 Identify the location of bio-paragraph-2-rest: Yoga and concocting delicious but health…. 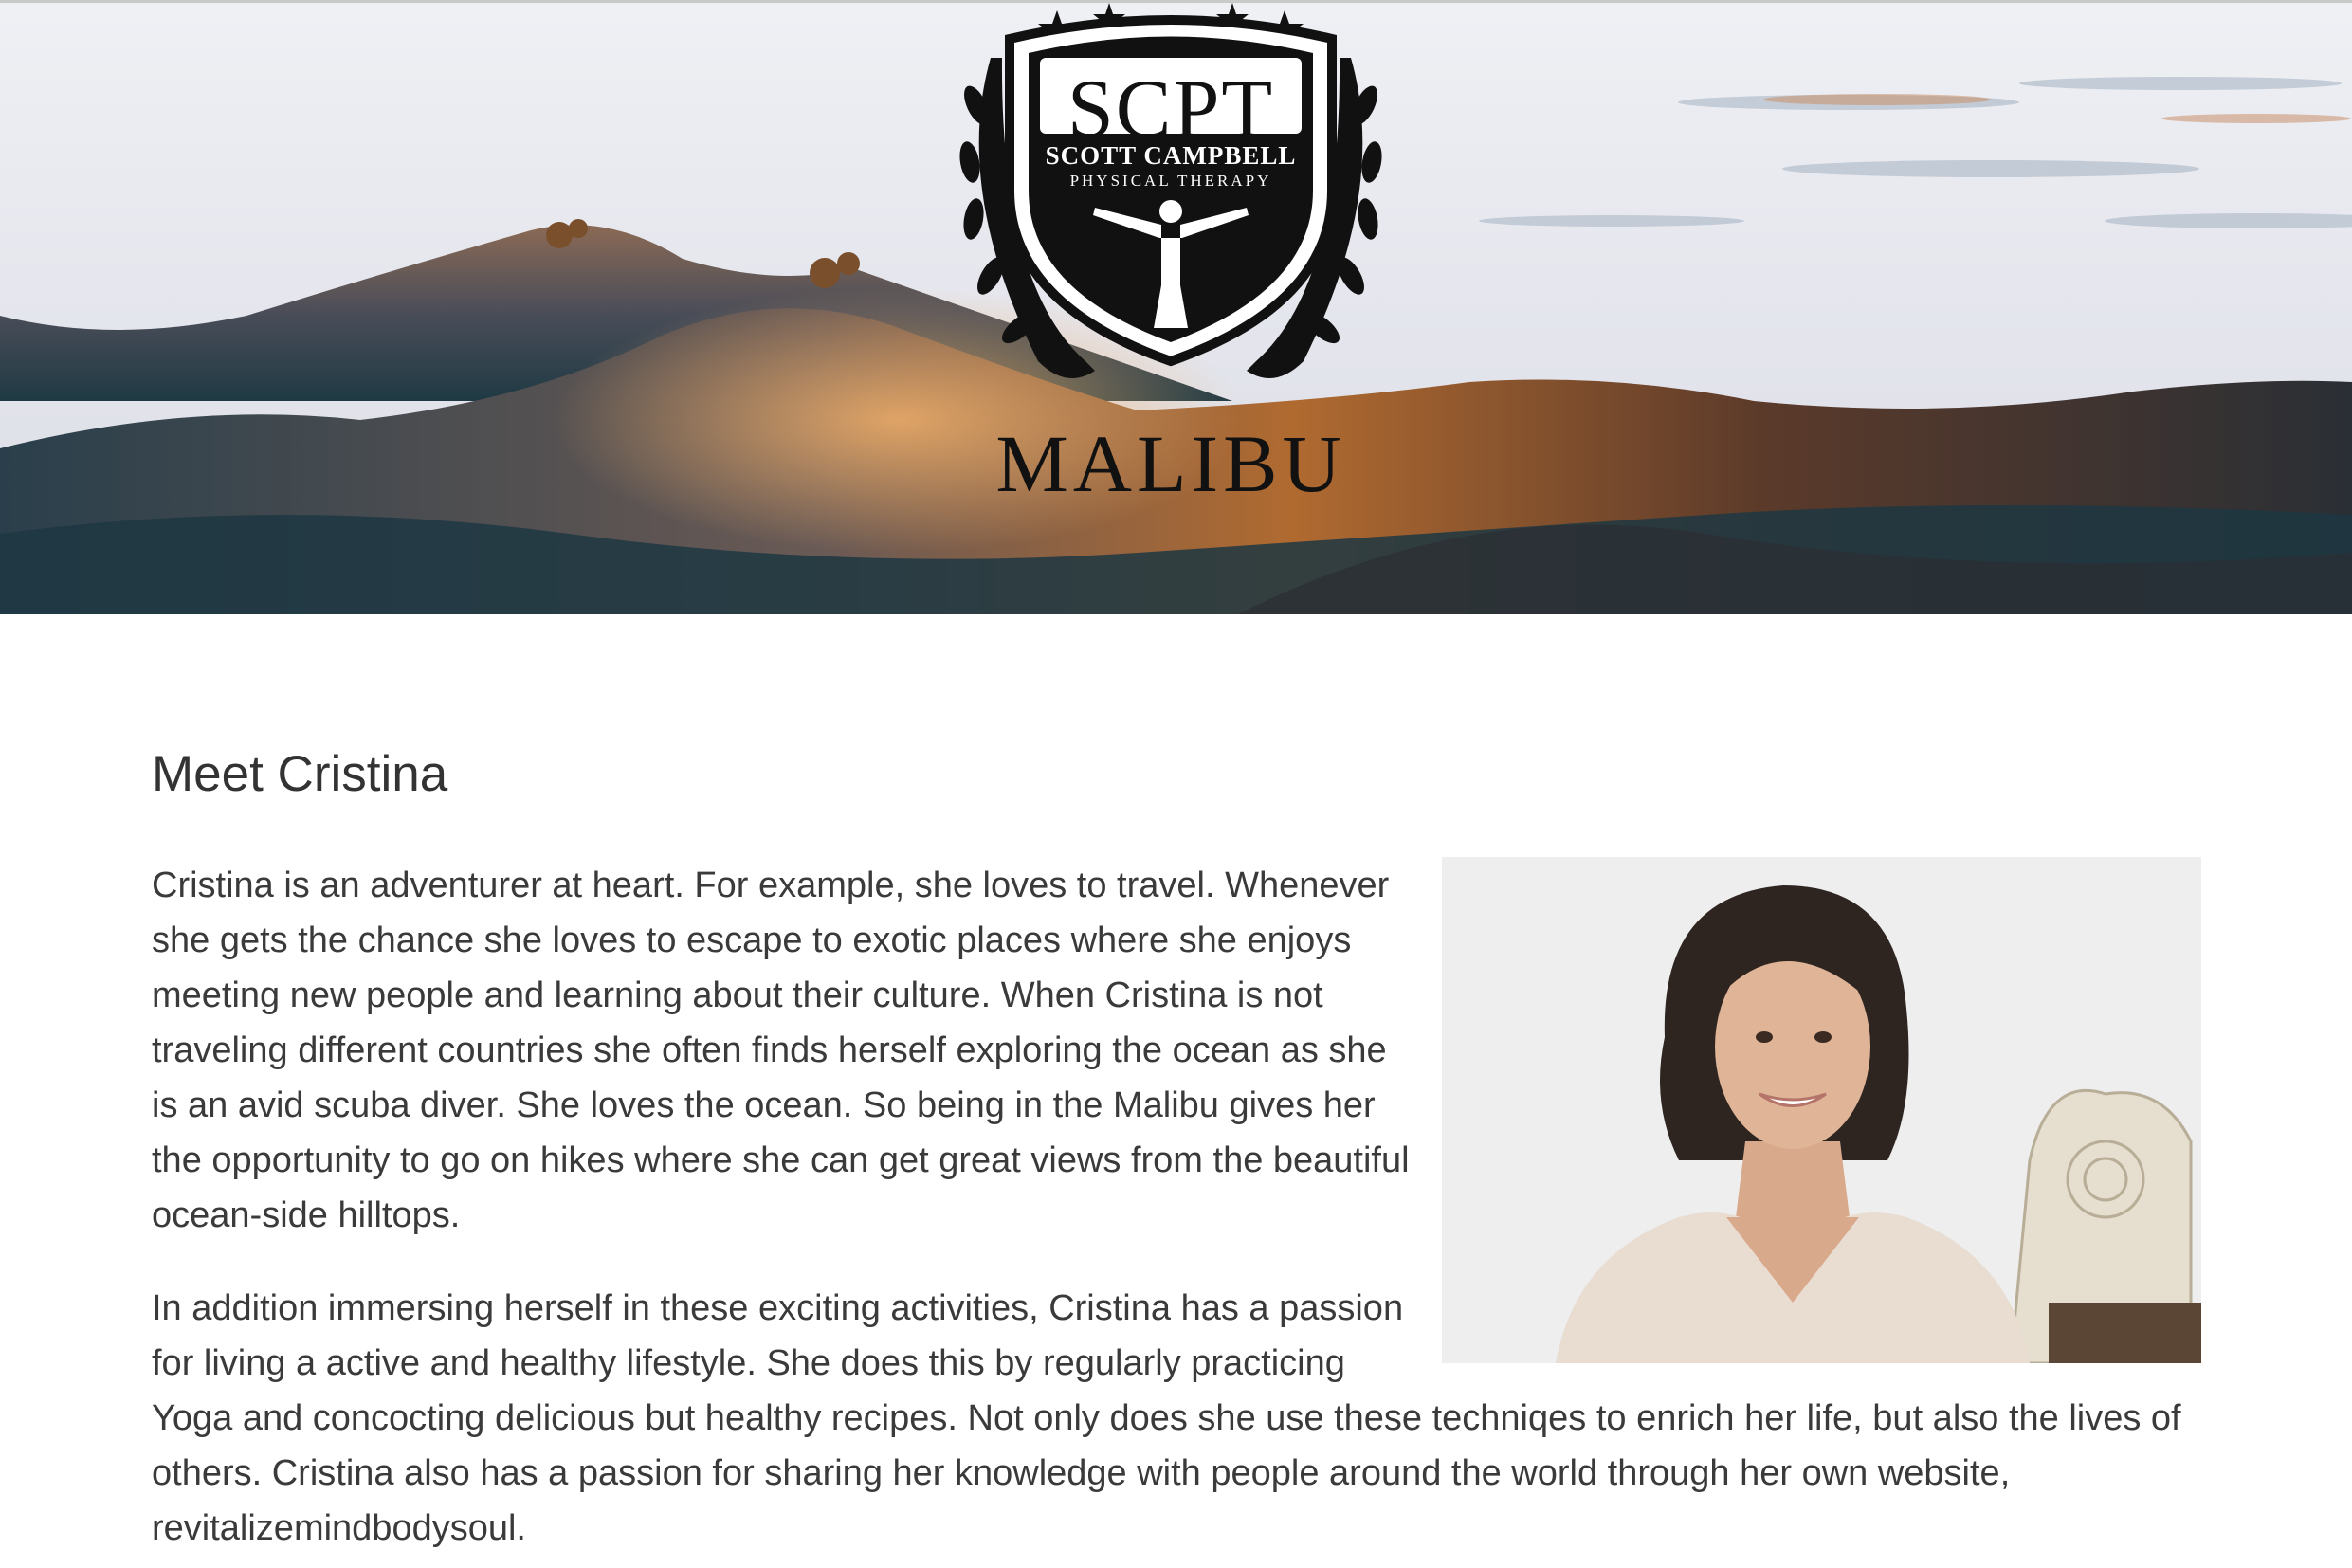
(1166, 1473).